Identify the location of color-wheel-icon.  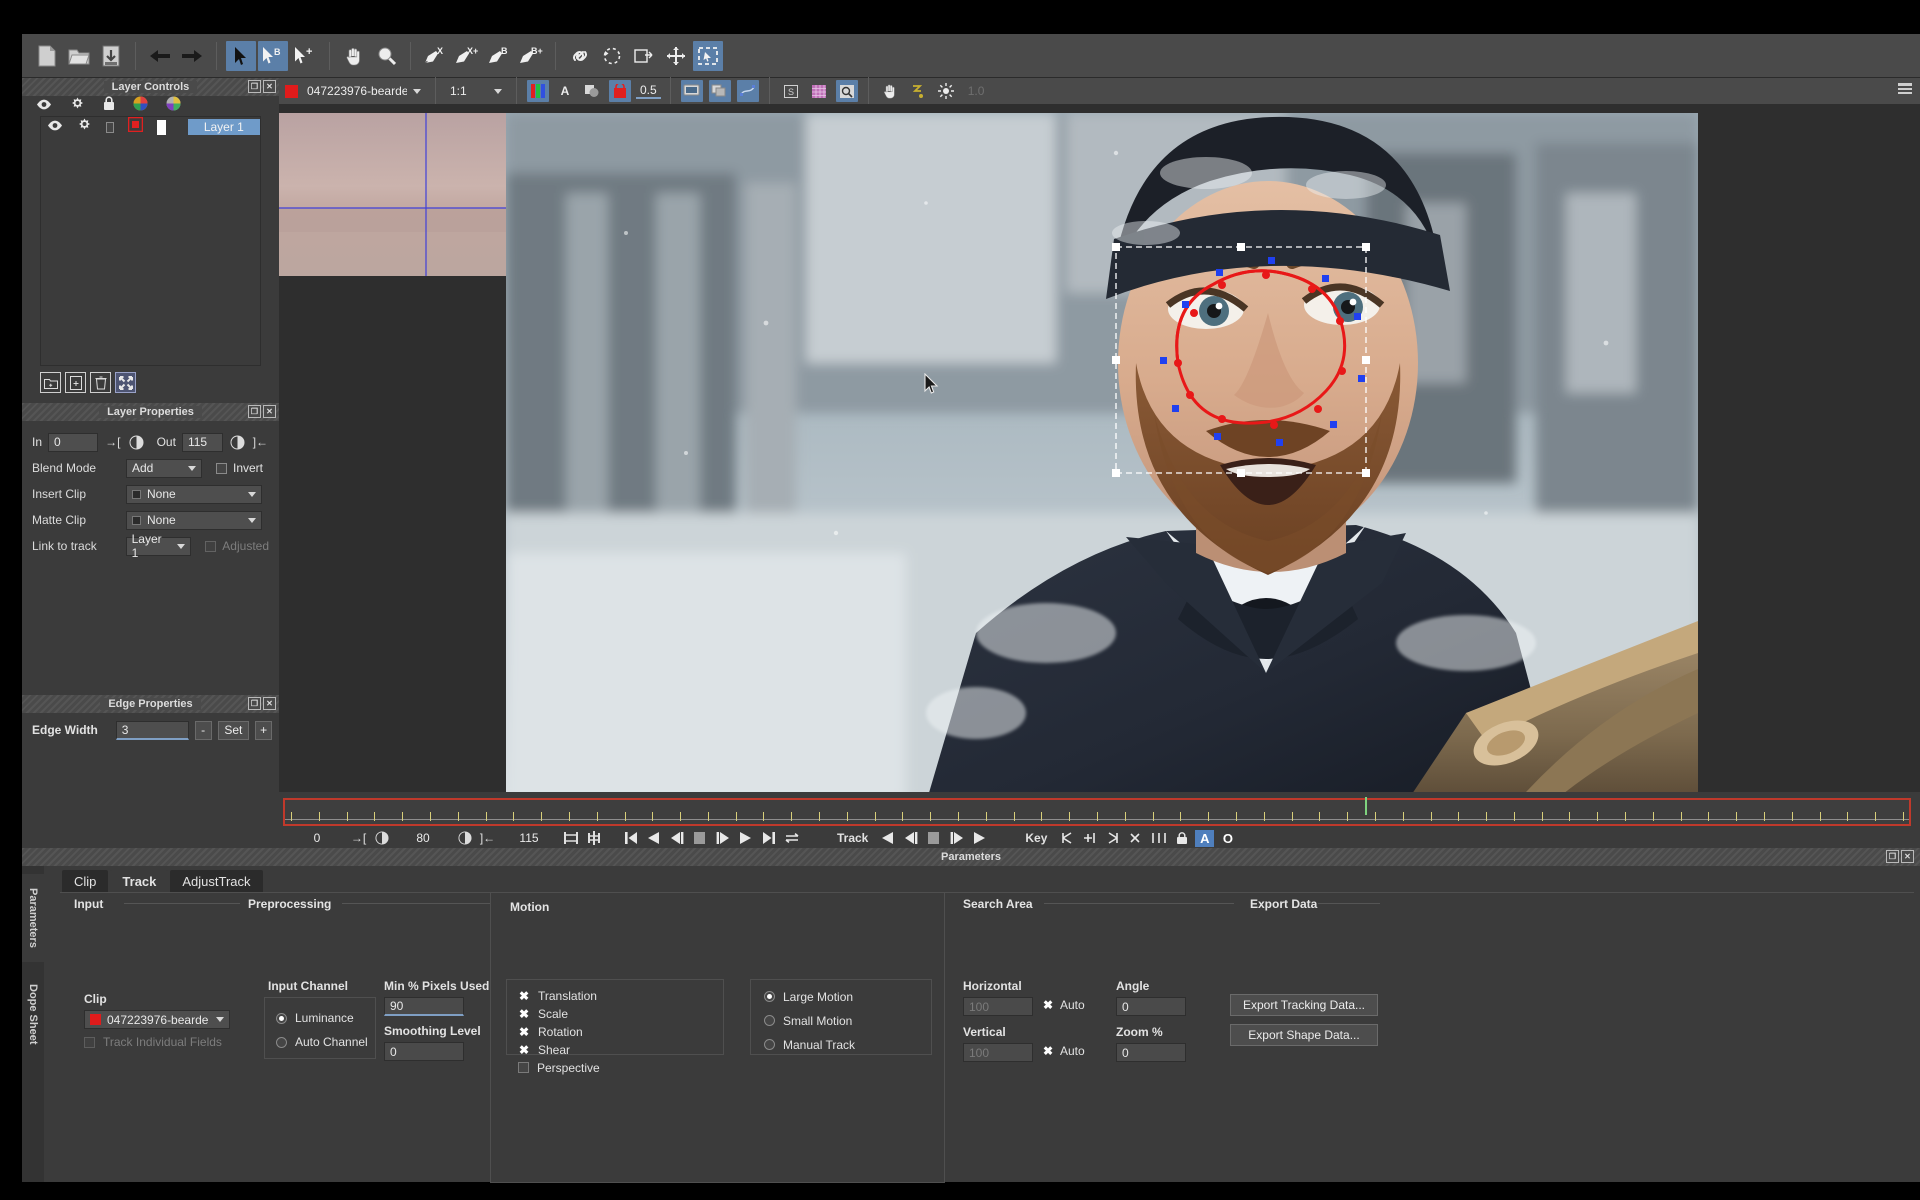
(140, 106).